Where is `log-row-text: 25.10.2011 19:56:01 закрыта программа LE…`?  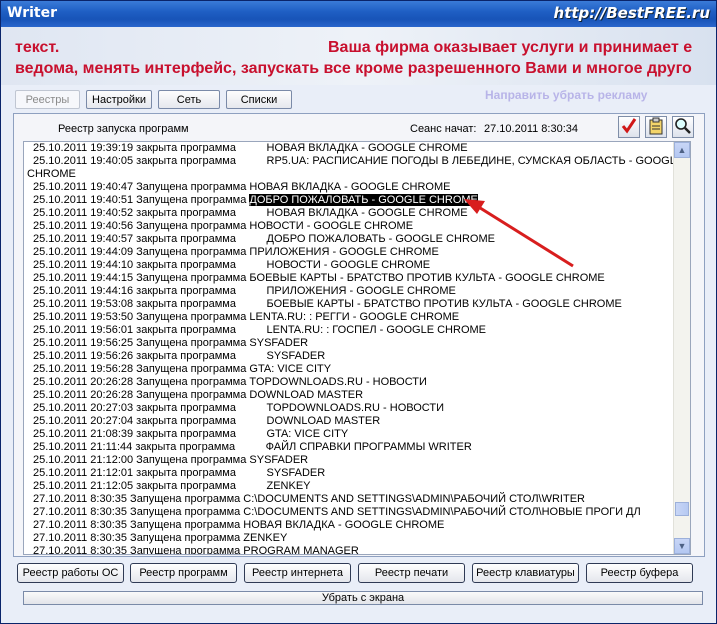 log-row-text: 25.10.2011 19:56:01 закрыта программа LE… is located at coordinates (260, 330).